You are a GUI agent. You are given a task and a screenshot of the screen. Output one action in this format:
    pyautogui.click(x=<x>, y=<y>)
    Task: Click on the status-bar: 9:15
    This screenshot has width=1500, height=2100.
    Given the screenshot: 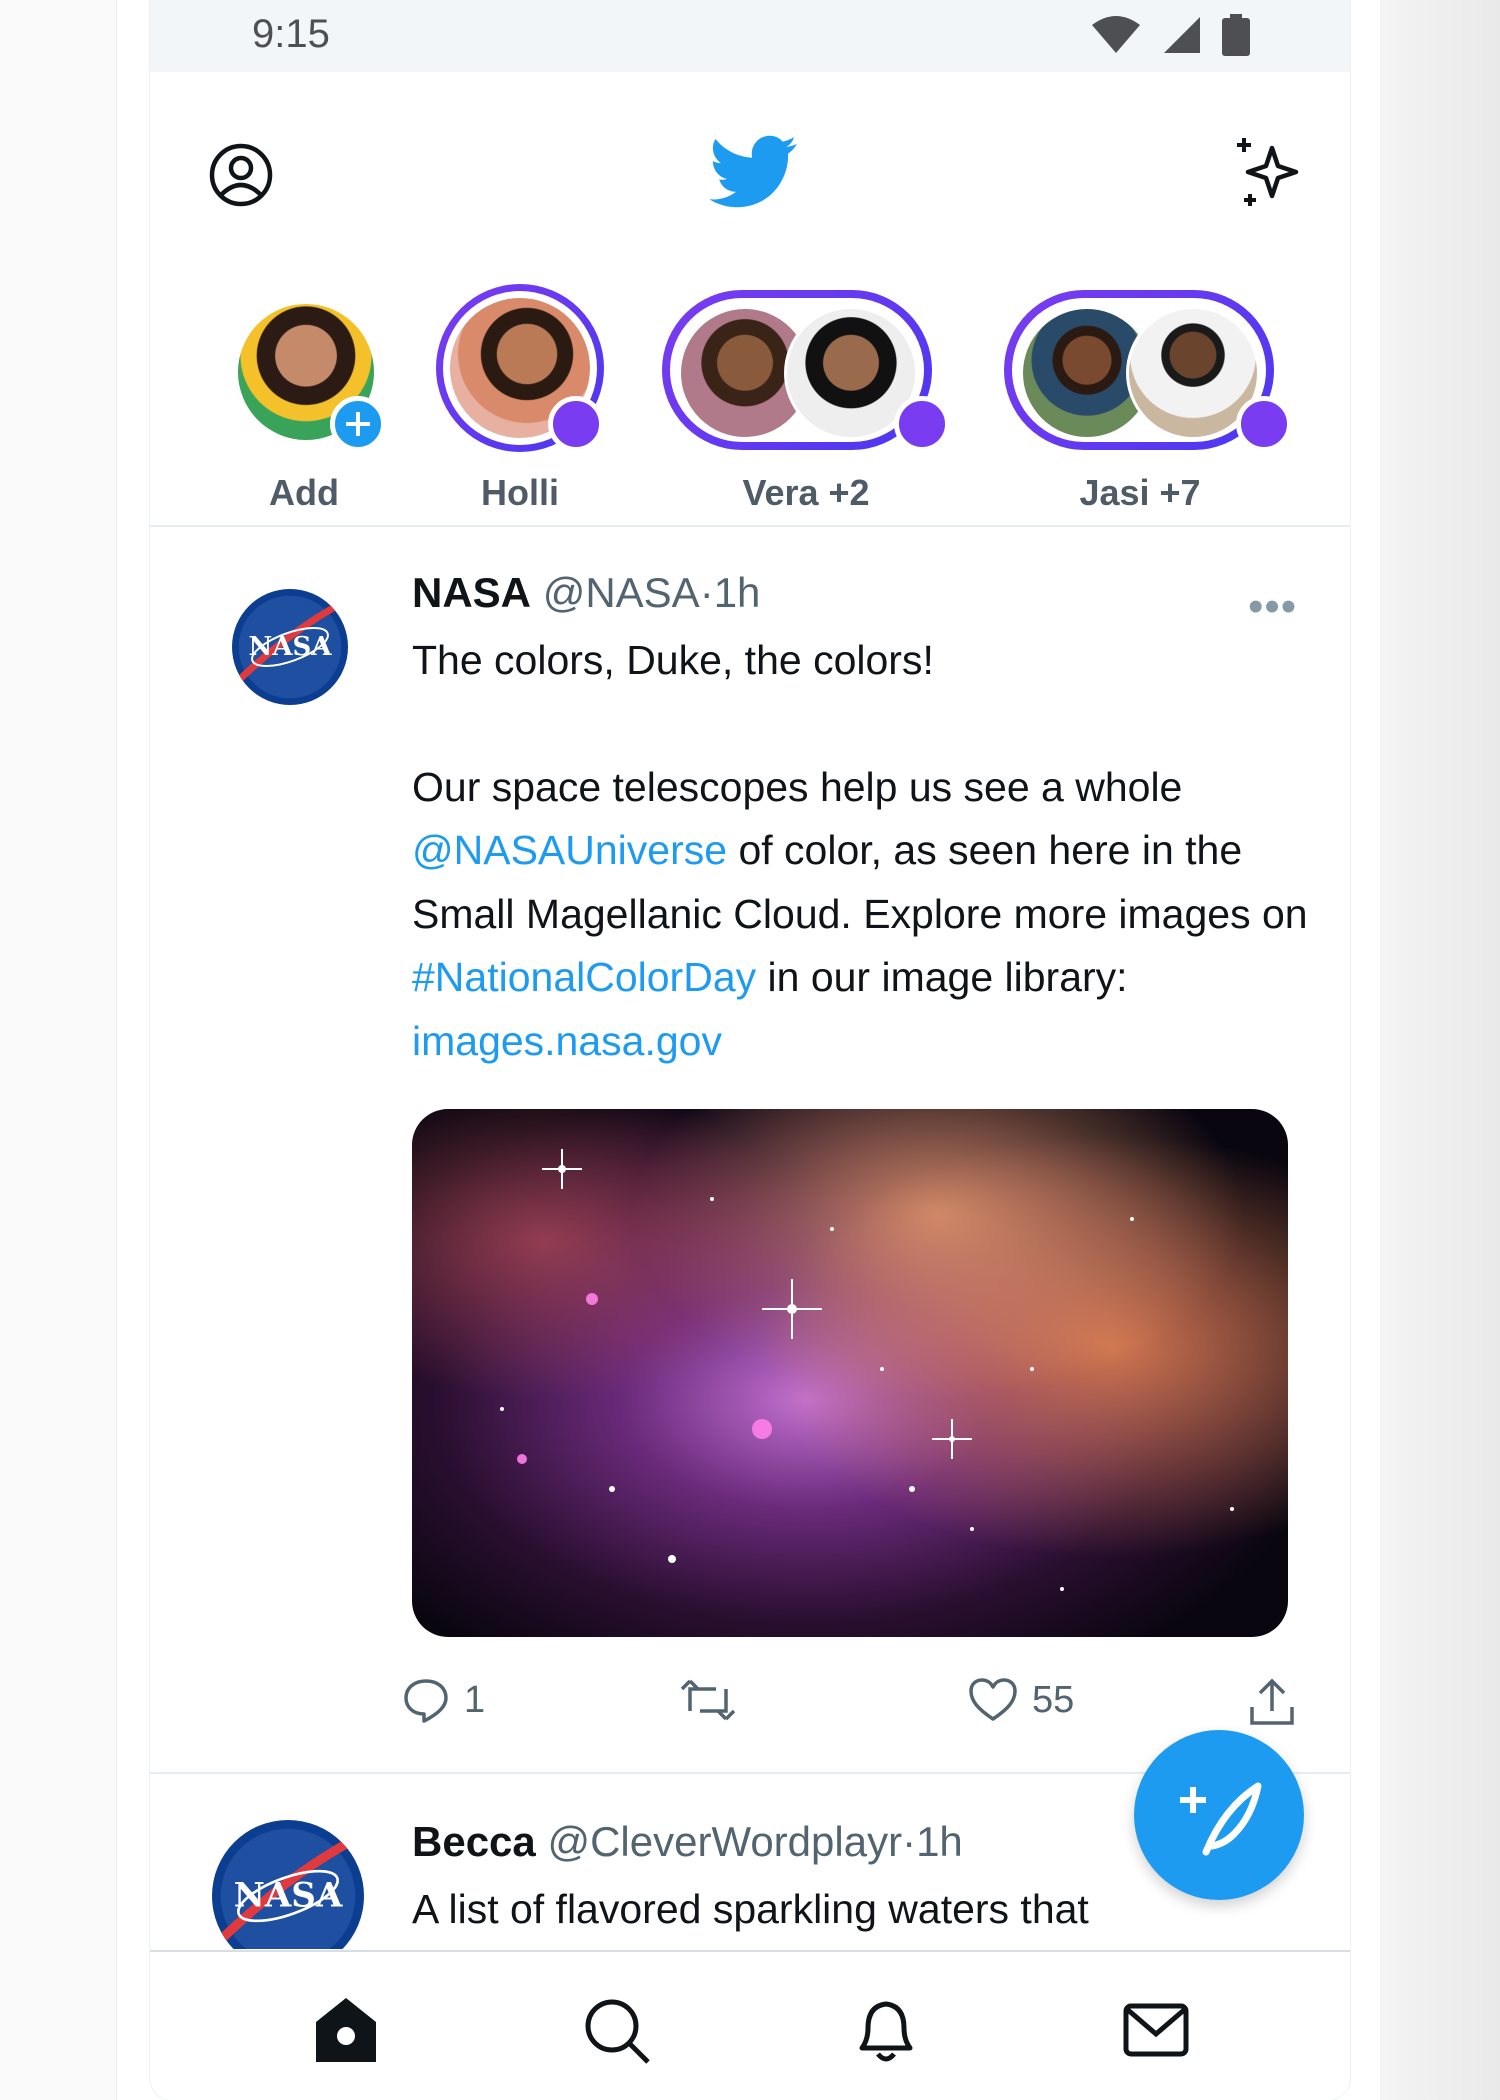 What is the action you would take?
    pyautogui.click(x=750, y=36)
    